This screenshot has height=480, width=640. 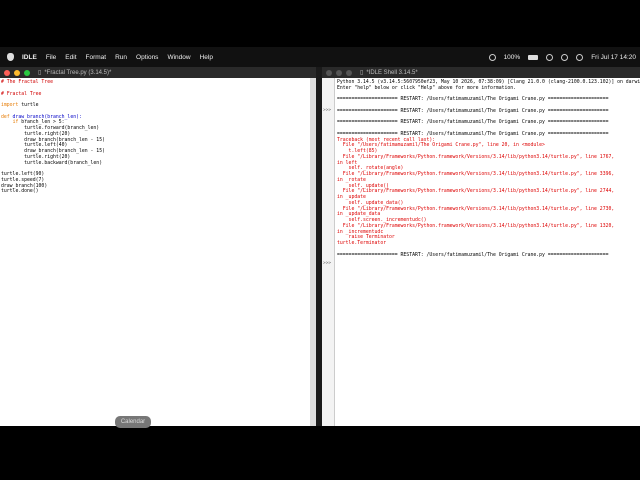 I want to click on menu-options: Options, so click(x=147, y=57).